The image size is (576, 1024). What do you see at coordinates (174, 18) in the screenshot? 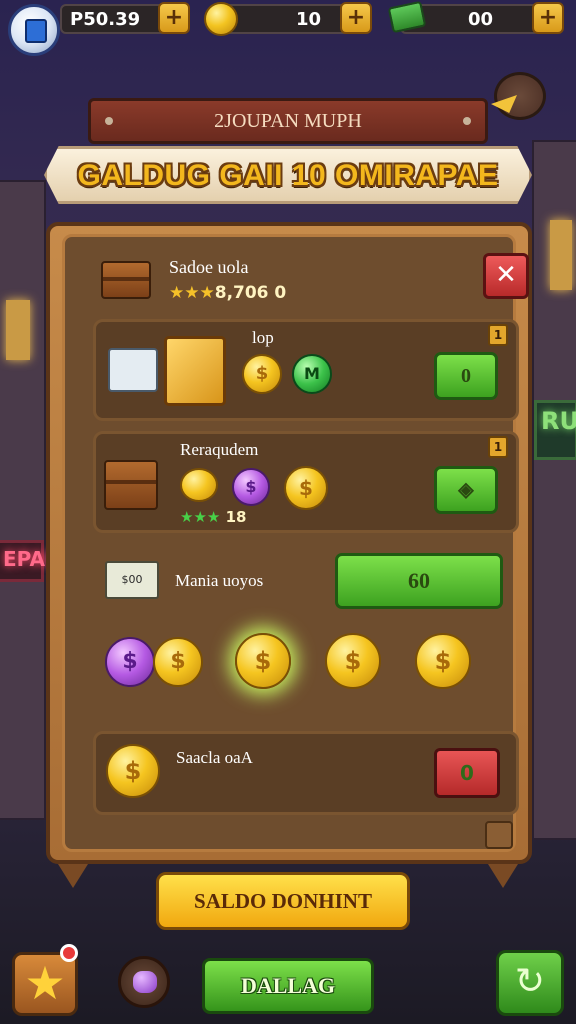
I see `add-currency-1-button: +` at bounding box center [174, 18].